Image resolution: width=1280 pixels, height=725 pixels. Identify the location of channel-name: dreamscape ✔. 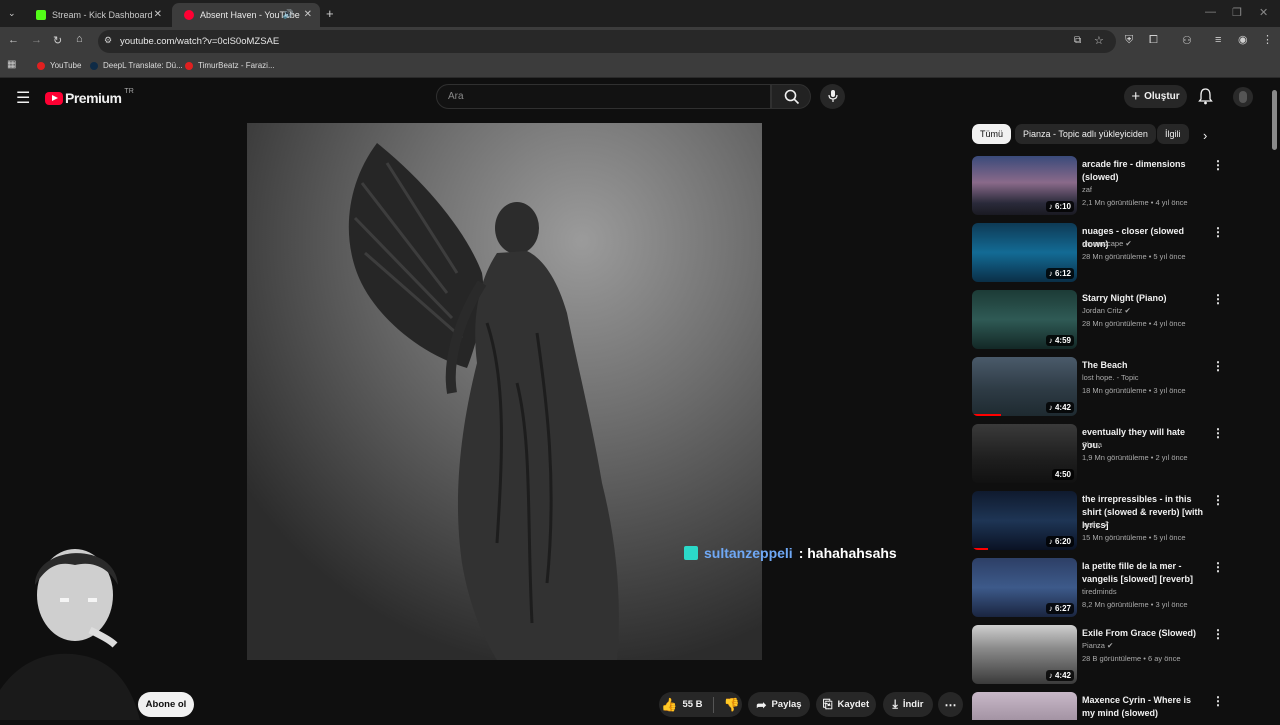
(1107, 243).